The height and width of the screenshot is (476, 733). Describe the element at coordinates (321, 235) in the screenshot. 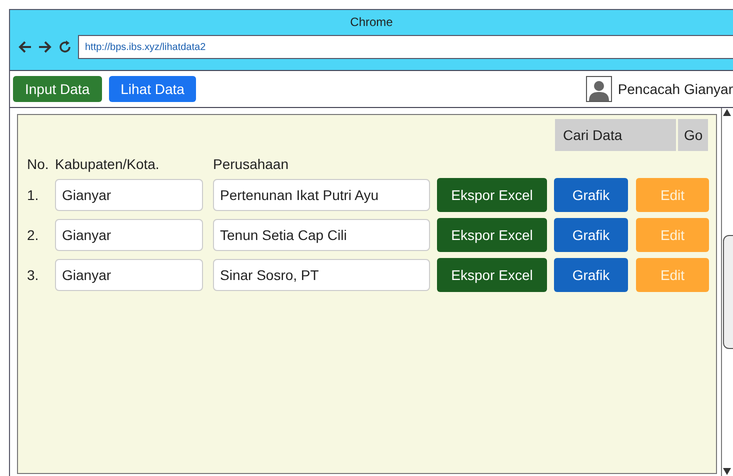

I see `perusahaan-field: Tenun Setia Cap Cili` at that location.